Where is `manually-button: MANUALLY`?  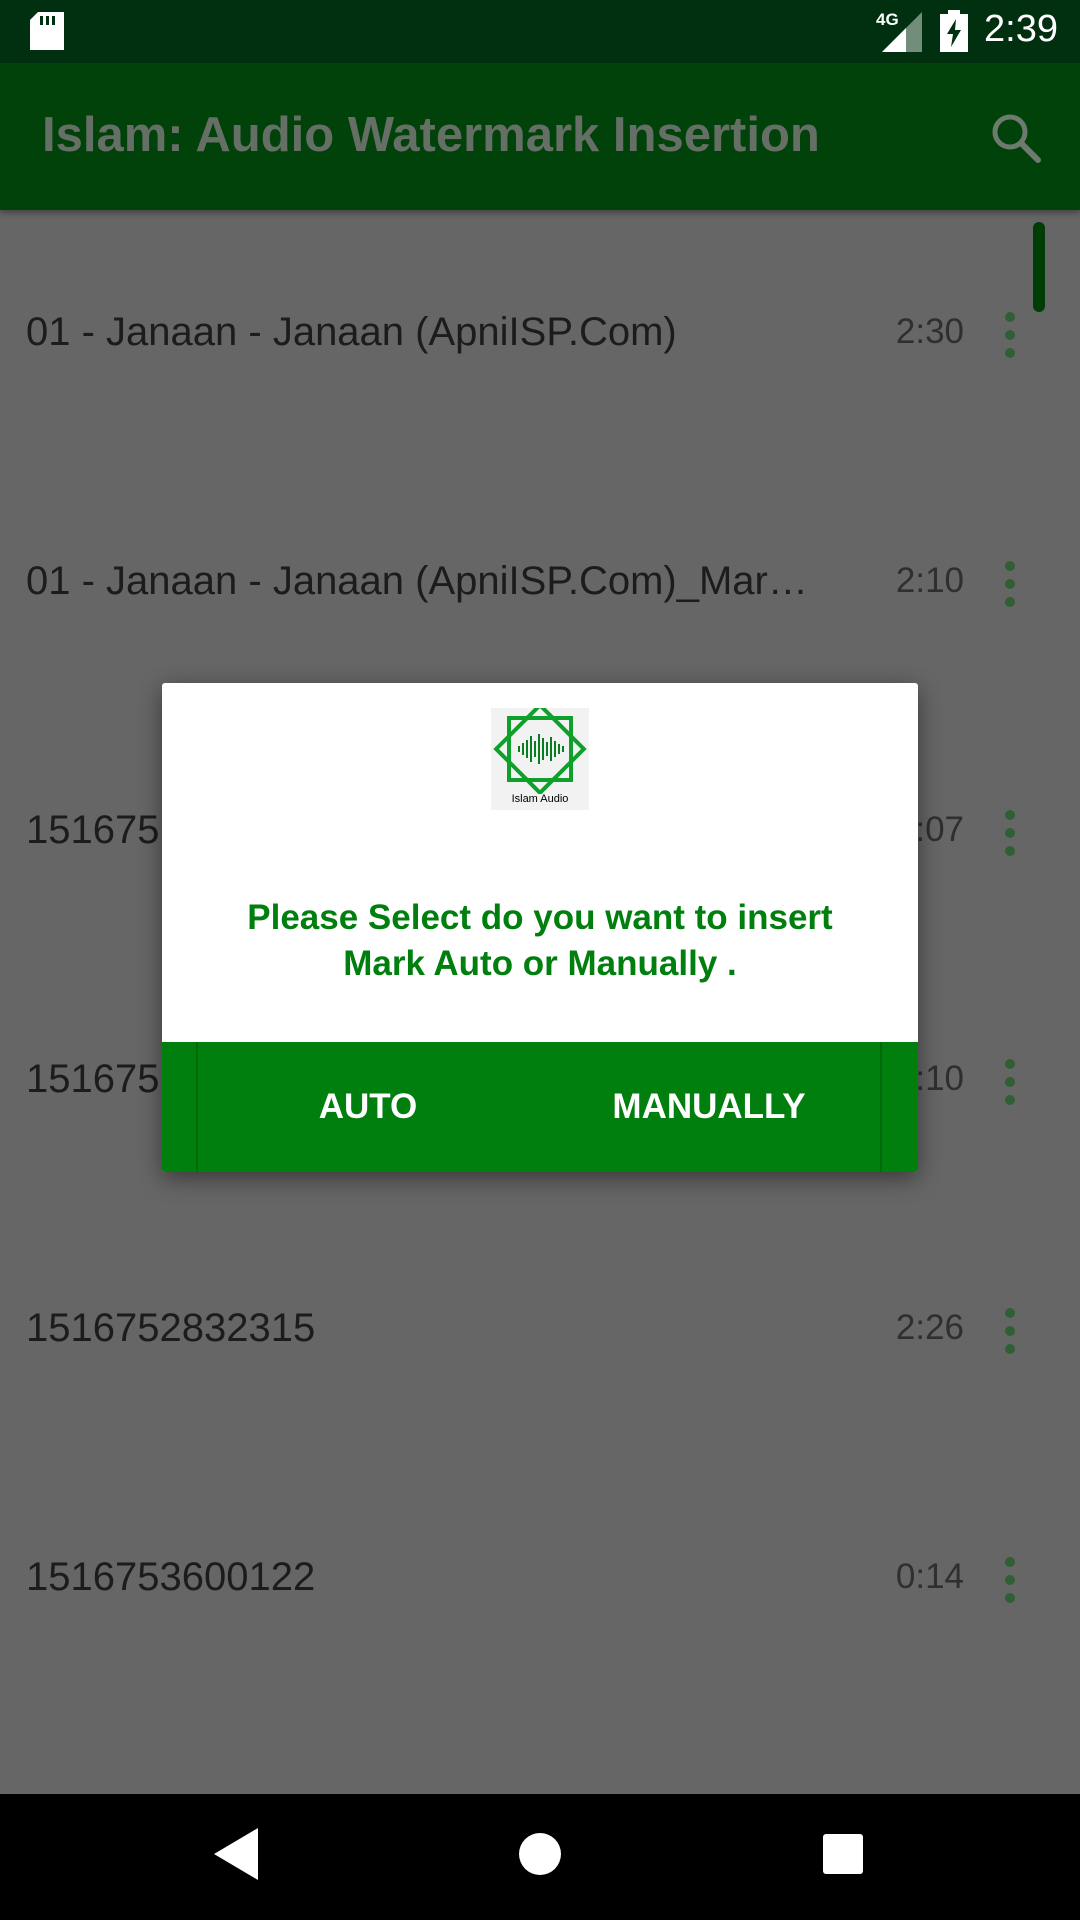
manually-button: MANUALLY is located at coordinates (709, 1107).